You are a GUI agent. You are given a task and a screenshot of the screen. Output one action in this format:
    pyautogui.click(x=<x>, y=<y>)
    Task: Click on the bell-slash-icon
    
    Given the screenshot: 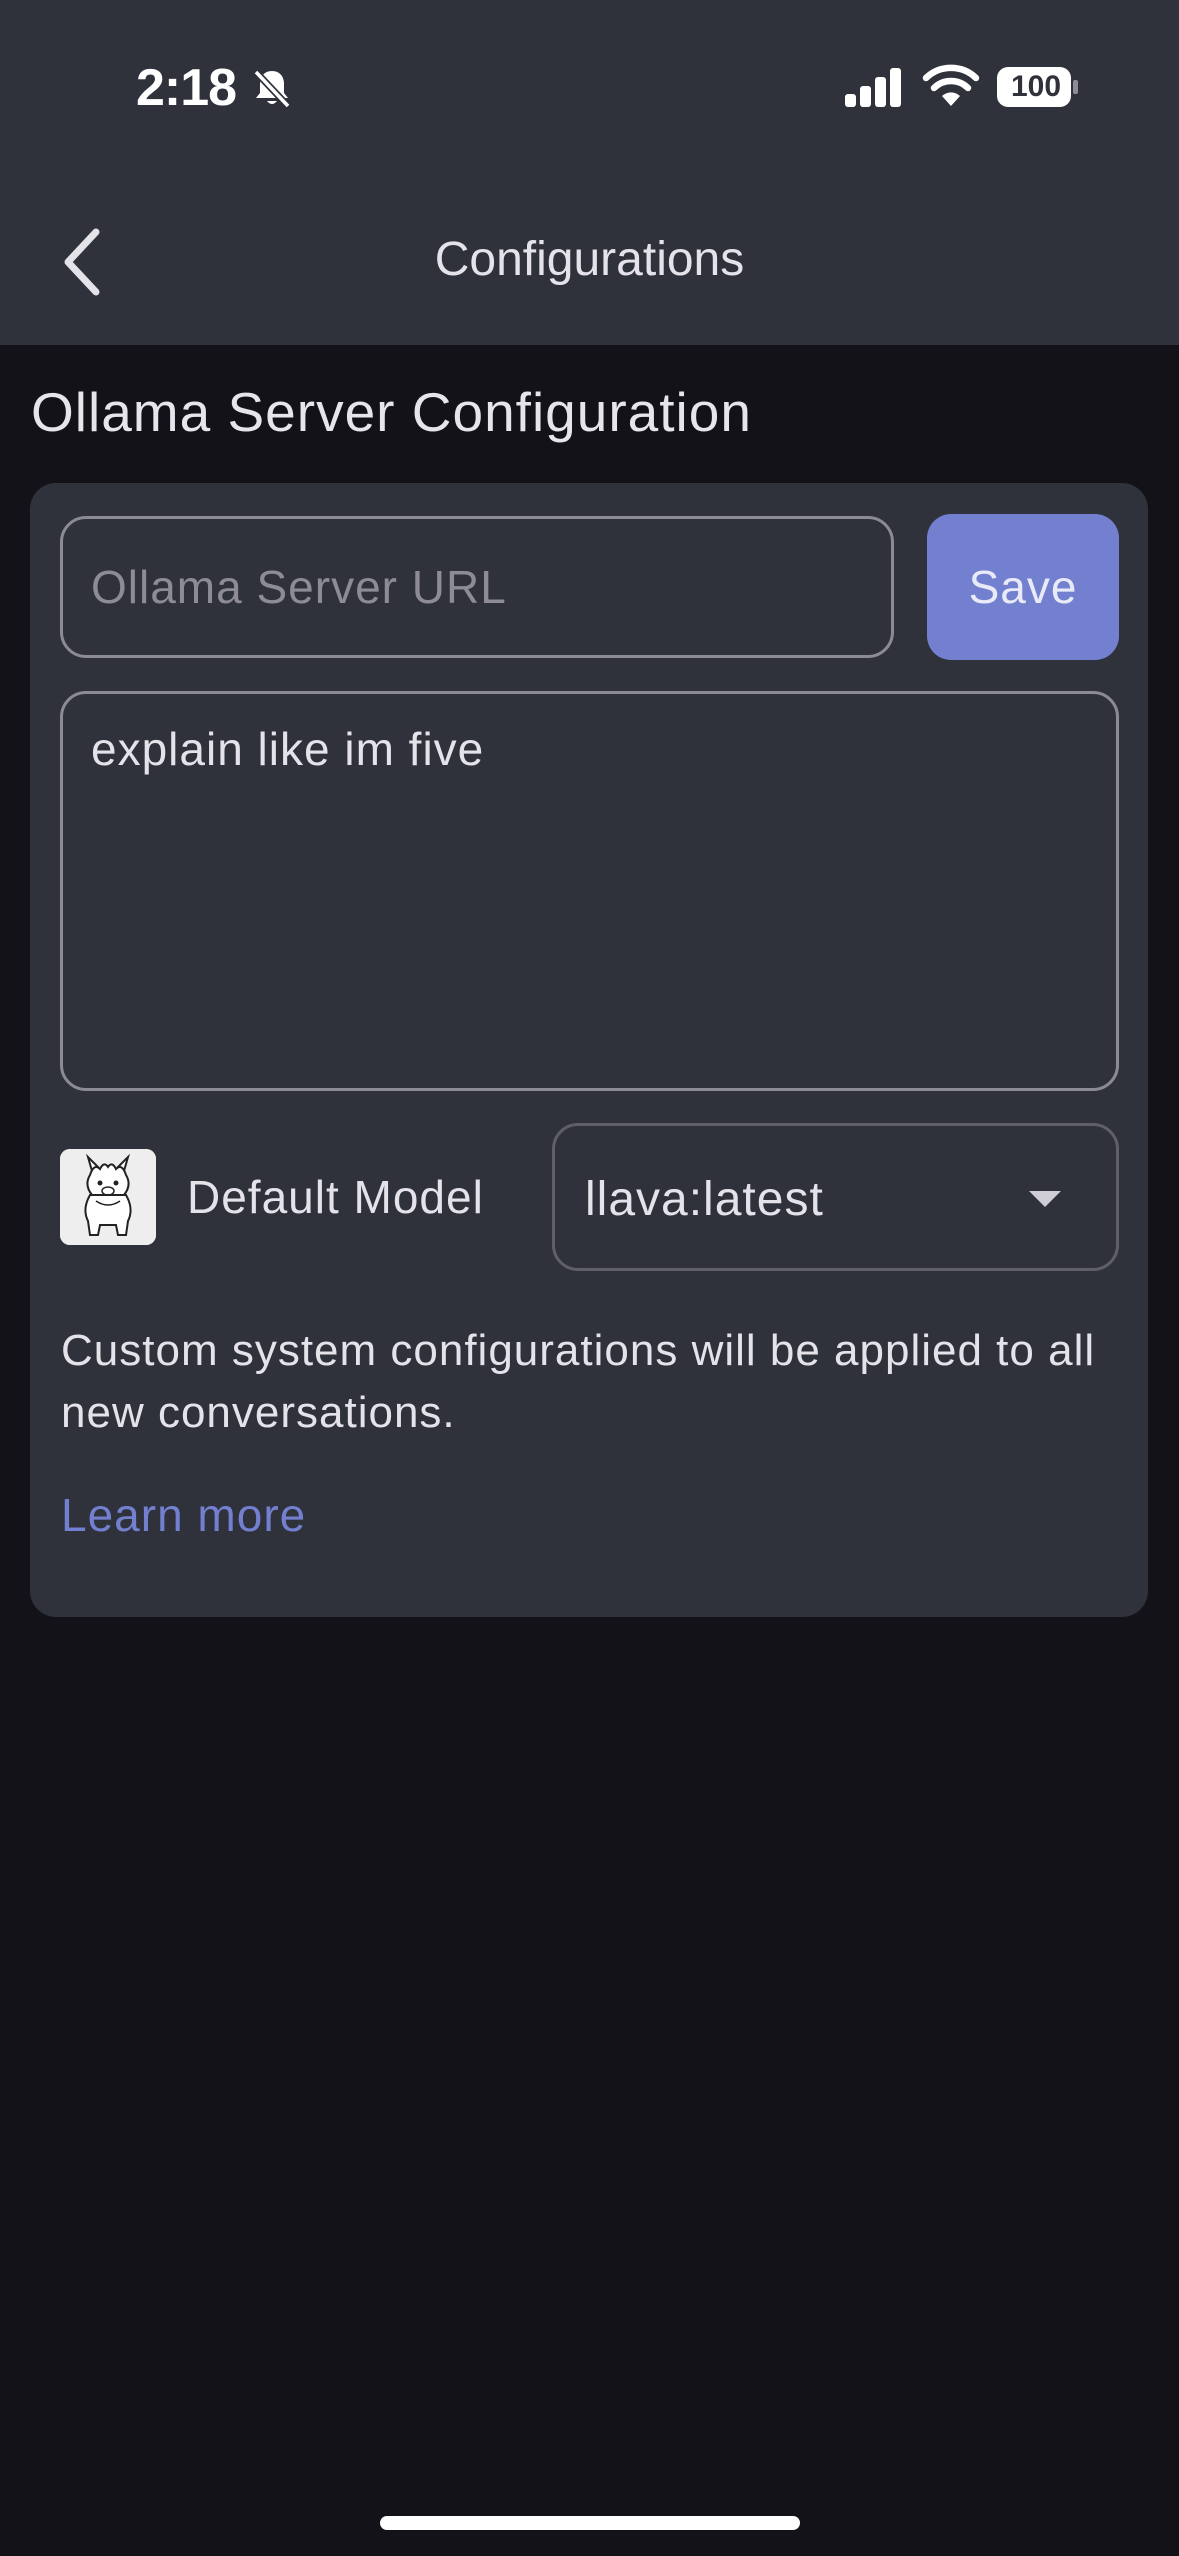 What is the action you would take?
    pyautogui.click(x=272, y=89)
    